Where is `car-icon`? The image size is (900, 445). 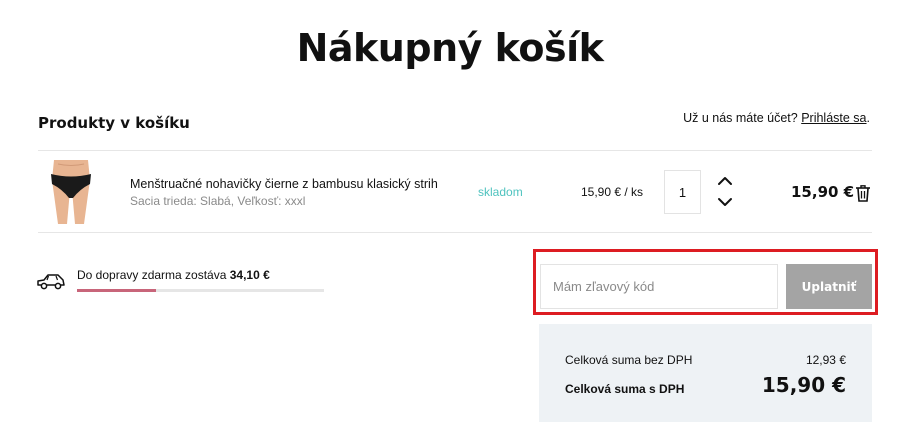
car-icon is located at coordinates (51, 282).